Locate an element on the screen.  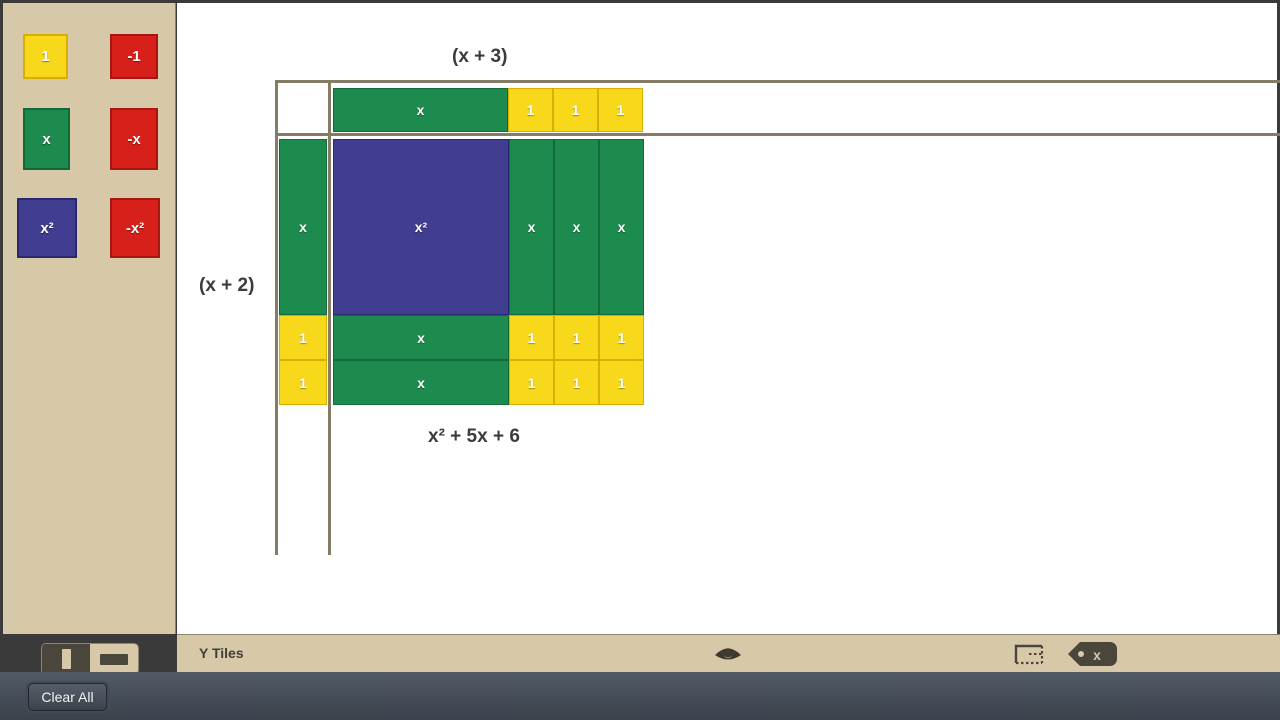
variable-tag-icon-svg: x is located at coordinates (1092, 654).